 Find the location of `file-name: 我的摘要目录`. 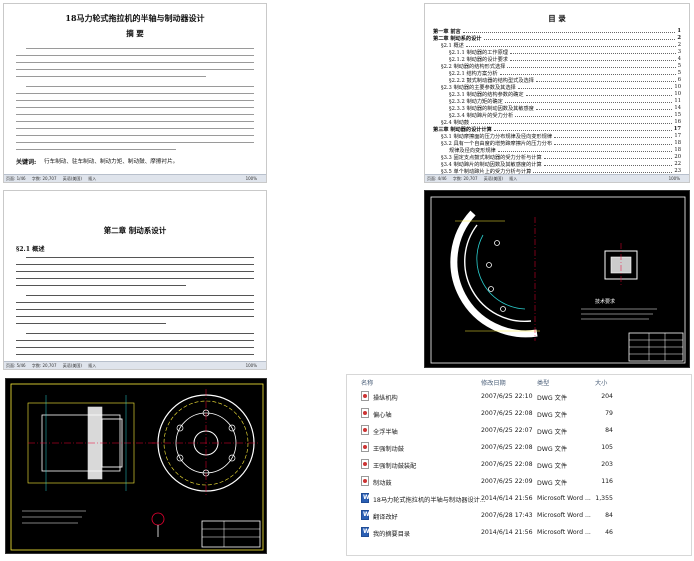

file-name: 我的摘要目录 is located at coordinates (392, 534).